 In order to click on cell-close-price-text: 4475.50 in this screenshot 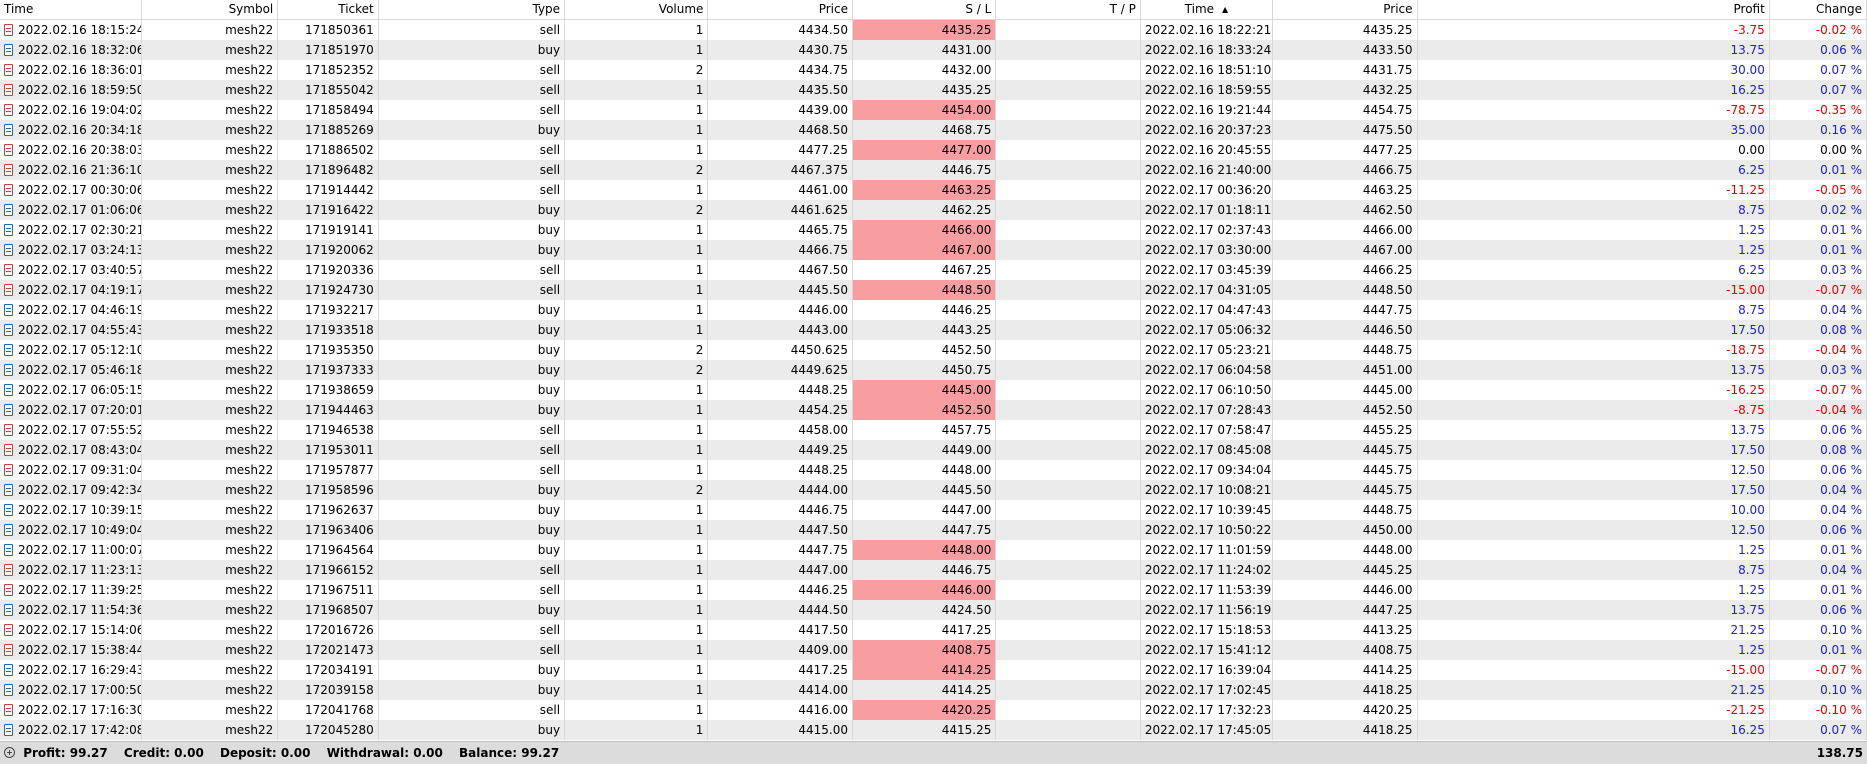, I will do `click(1387, 130)`.